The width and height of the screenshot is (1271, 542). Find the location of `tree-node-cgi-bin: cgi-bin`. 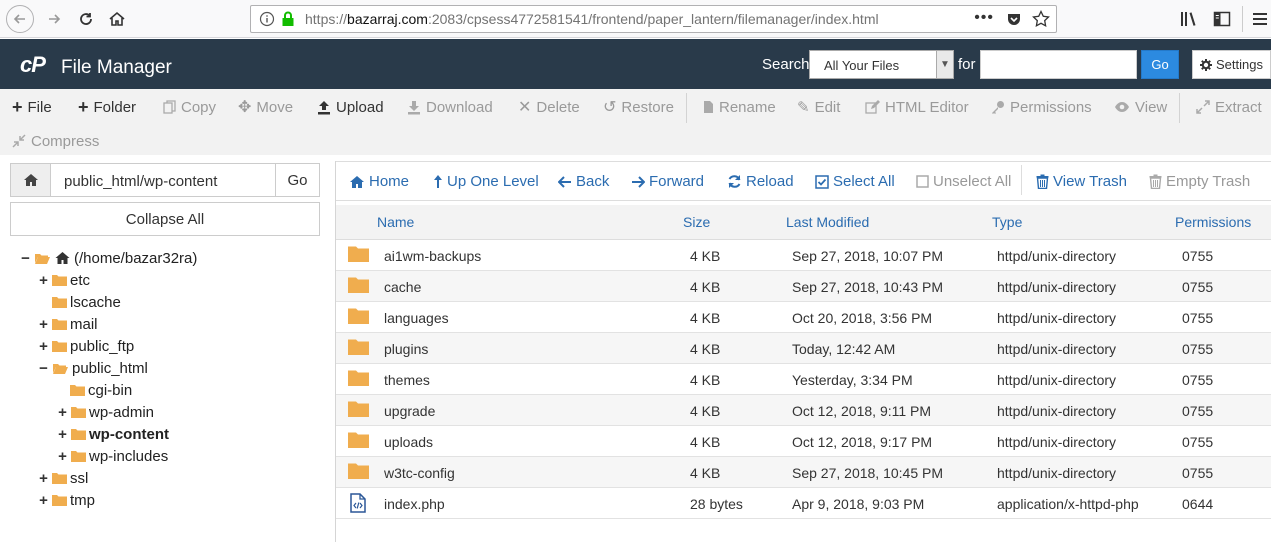

tree-node-cgi-bin: cgi-bin is located at coordinates (101, 390).